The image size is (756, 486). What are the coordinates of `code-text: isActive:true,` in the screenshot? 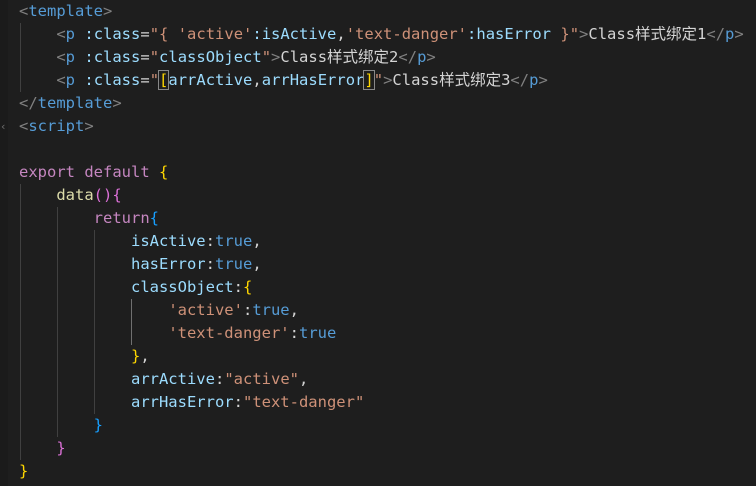 It's located at (140, 241).